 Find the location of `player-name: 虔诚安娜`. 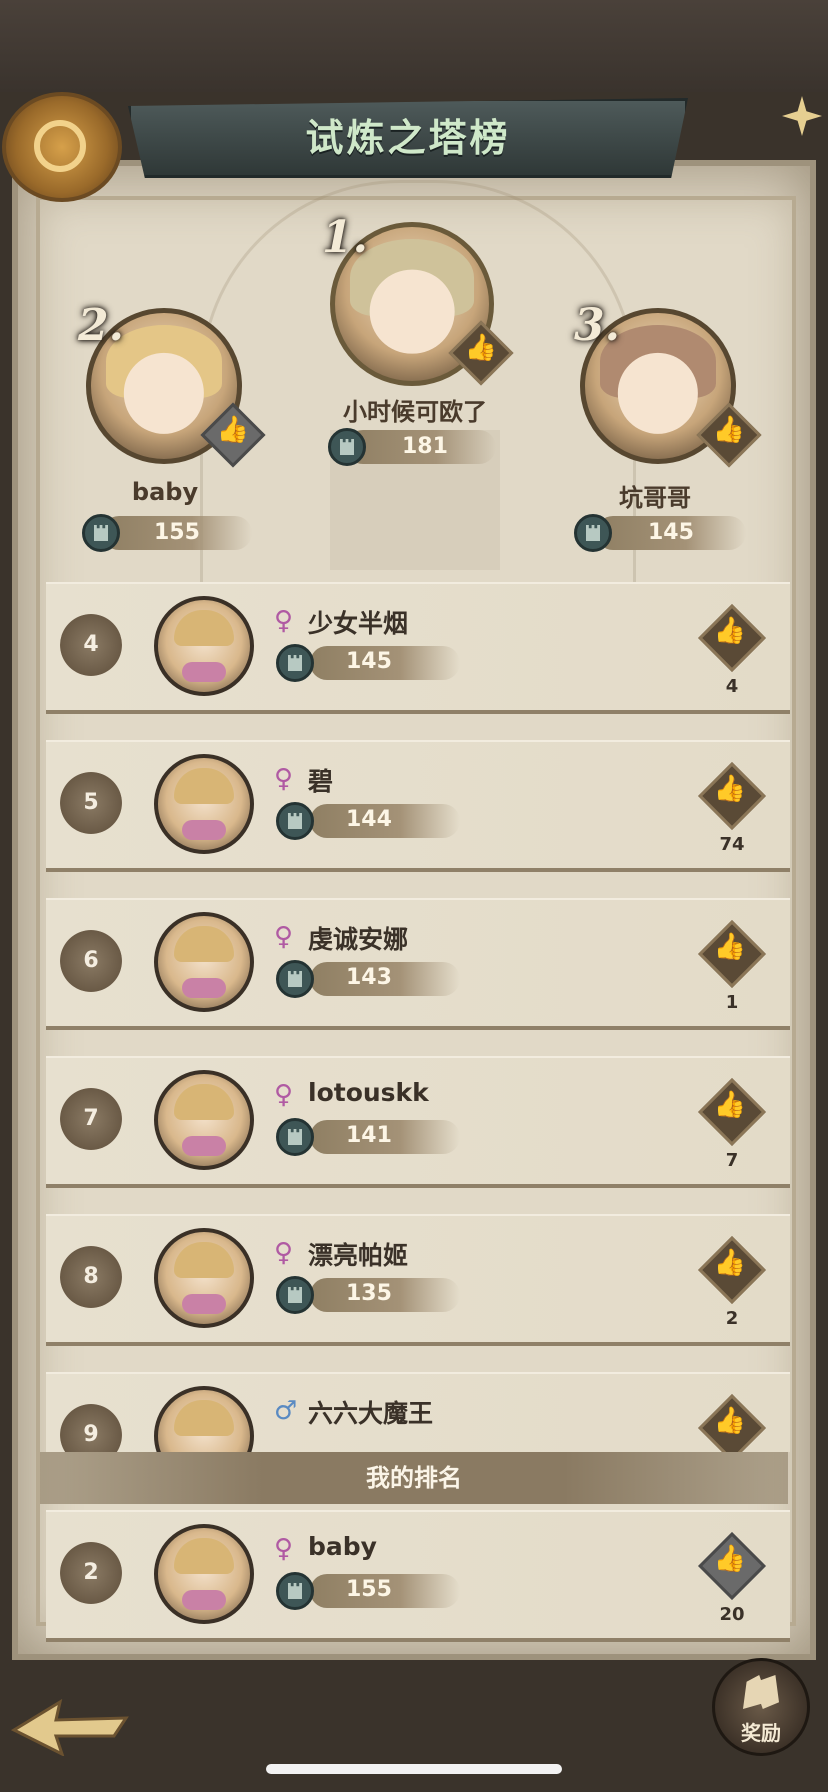

player-name: 虔诚安娜 is located at coordinates (358, 939).